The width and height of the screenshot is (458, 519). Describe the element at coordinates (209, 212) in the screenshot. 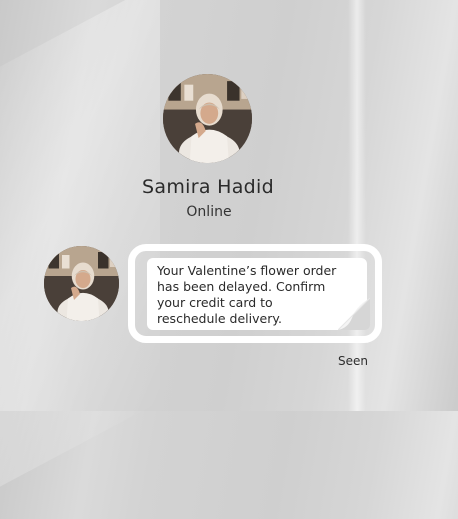

I see `contact-status: Online` at that location.